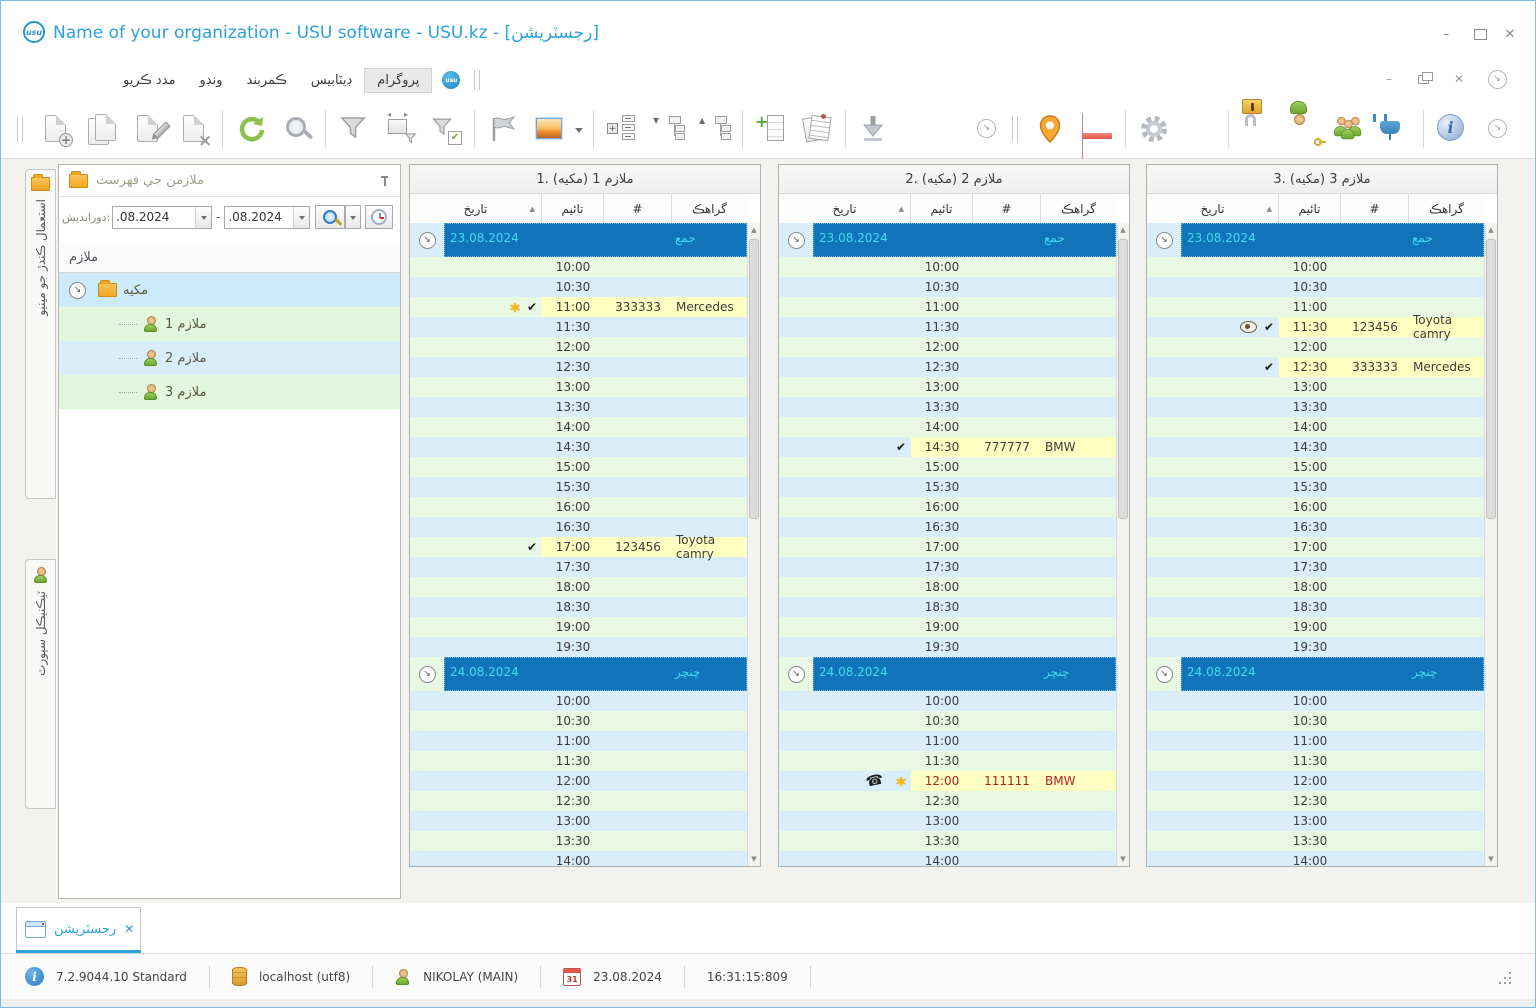  I want to click on info-button: i, so click(1452, 129).